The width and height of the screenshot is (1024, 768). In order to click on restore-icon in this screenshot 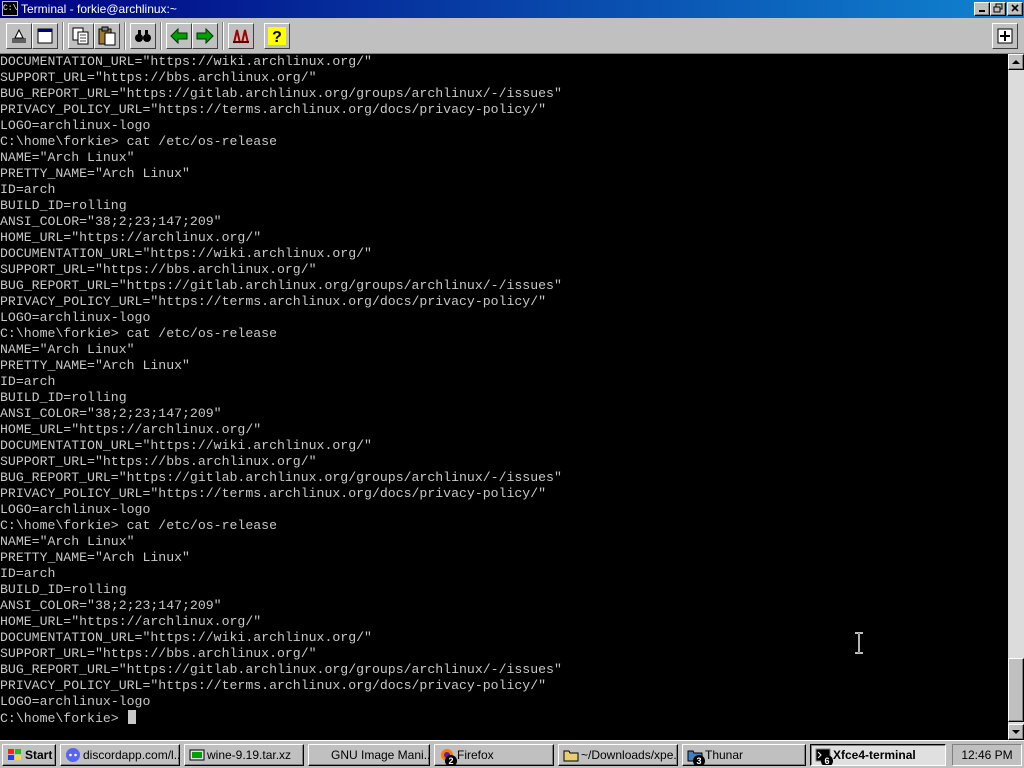, I will do `click(998, 8)`.